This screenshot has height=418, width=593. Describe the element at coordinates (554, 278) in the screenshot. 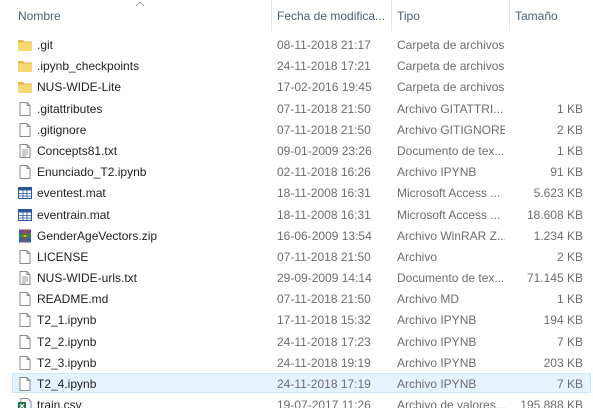

I see `file-size: 71.145 KB` at that location.